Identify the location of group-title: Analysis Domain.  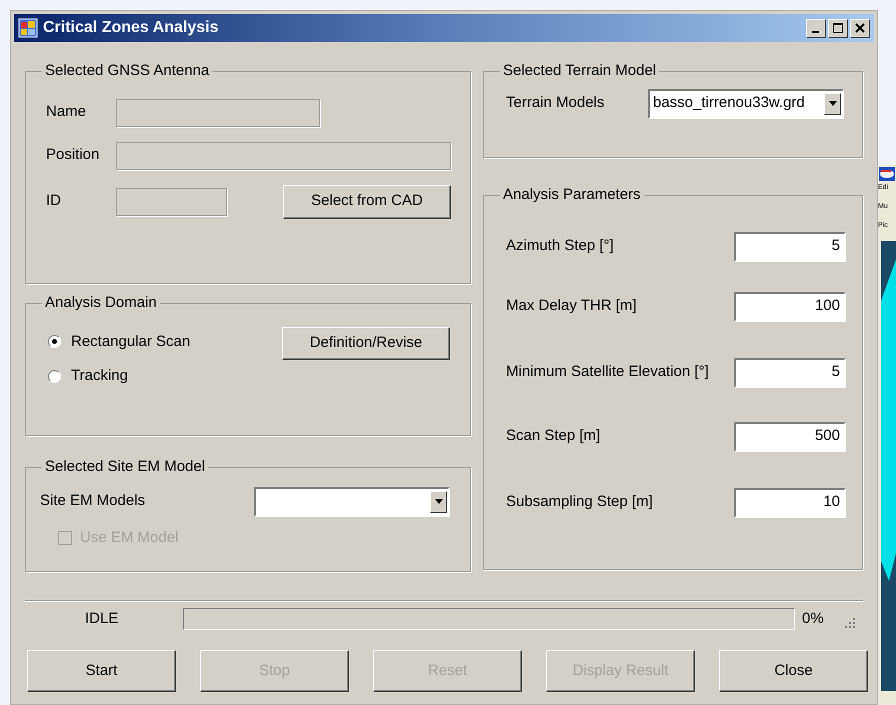
(101, 303).